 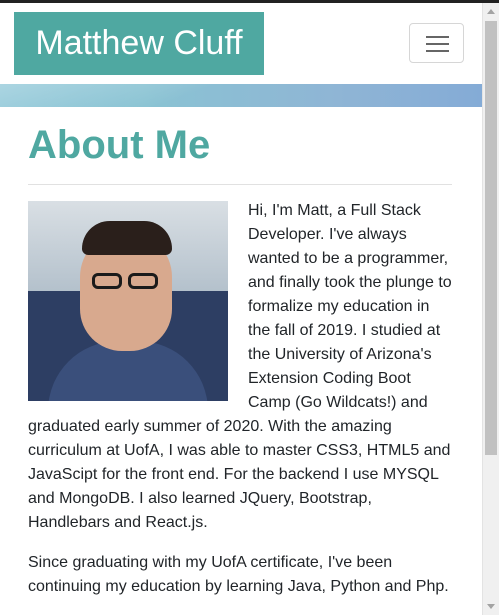 What do you see at coordinates (241, 95) in the screenshot?
I see `header-banner` at bounding box center [241, 95].